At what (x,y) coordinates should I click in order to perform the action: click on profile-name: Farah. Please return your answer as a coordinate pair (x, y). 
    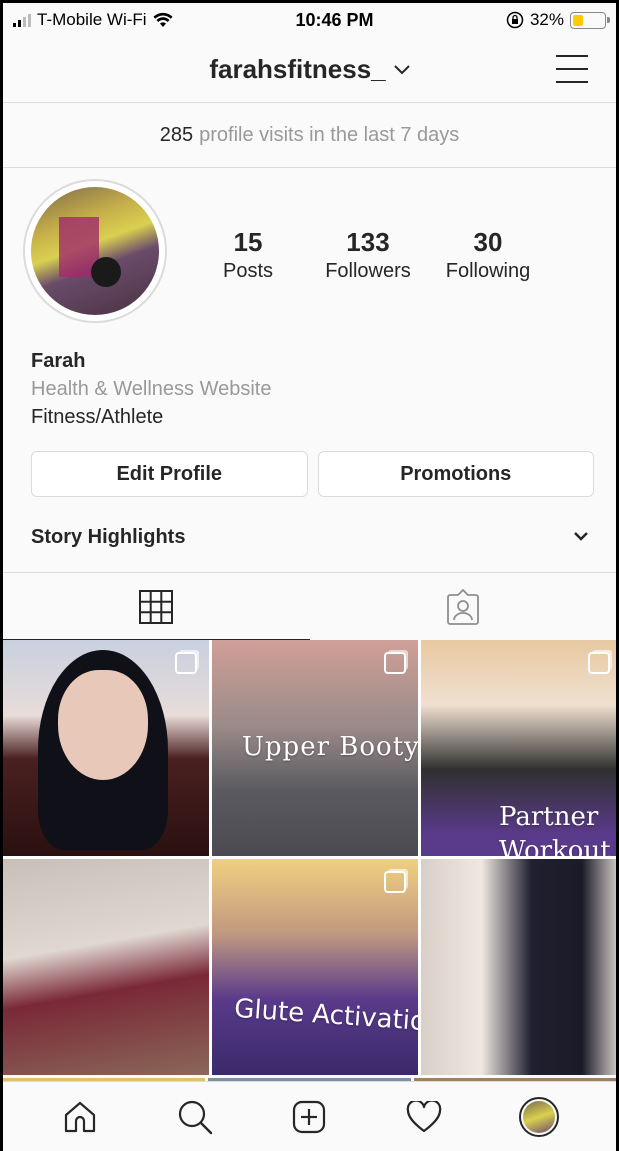
    Looking at the image, I should click on (58, 361).